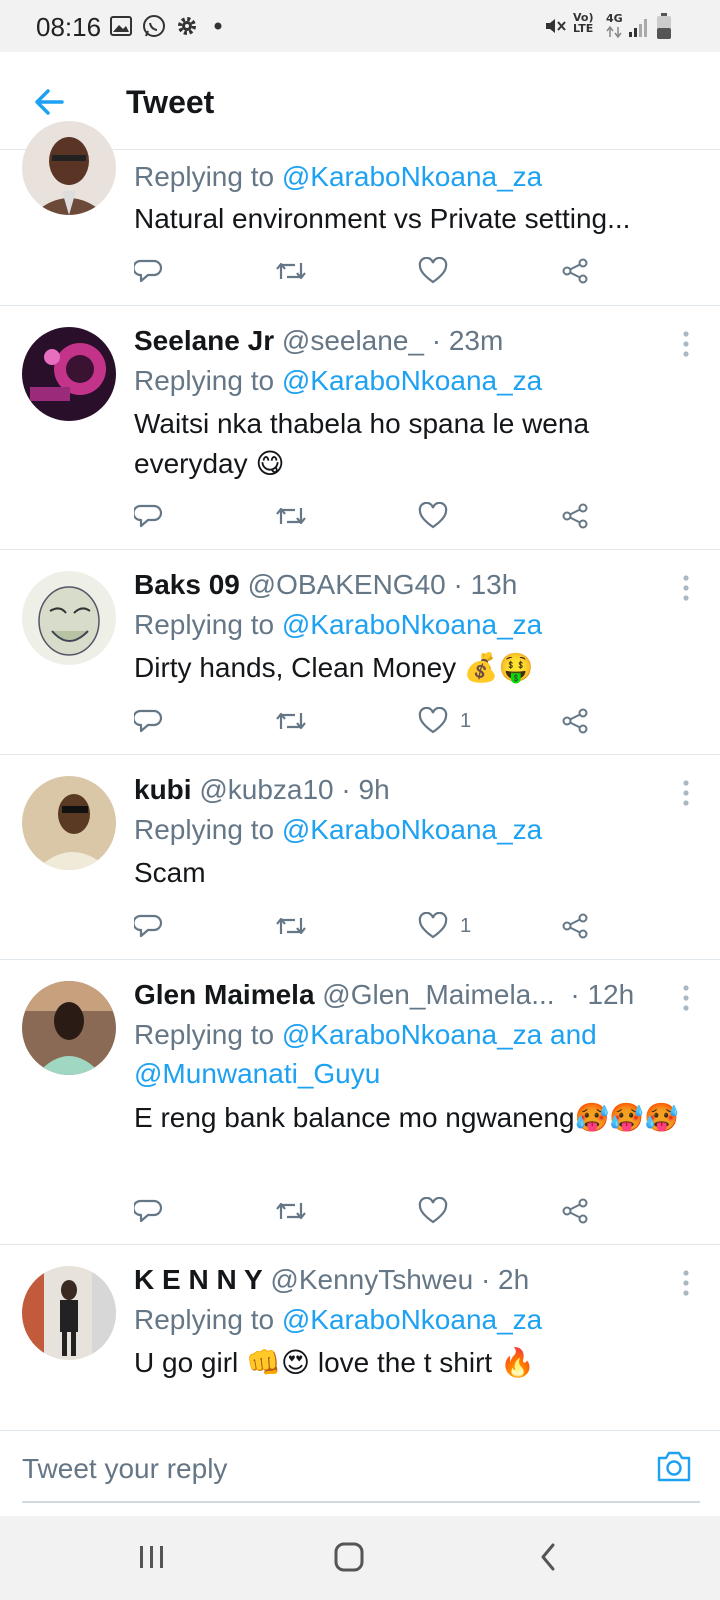 This screenshot has height=1600, width=720. I want to click on signal-icon, so click(638, 28).